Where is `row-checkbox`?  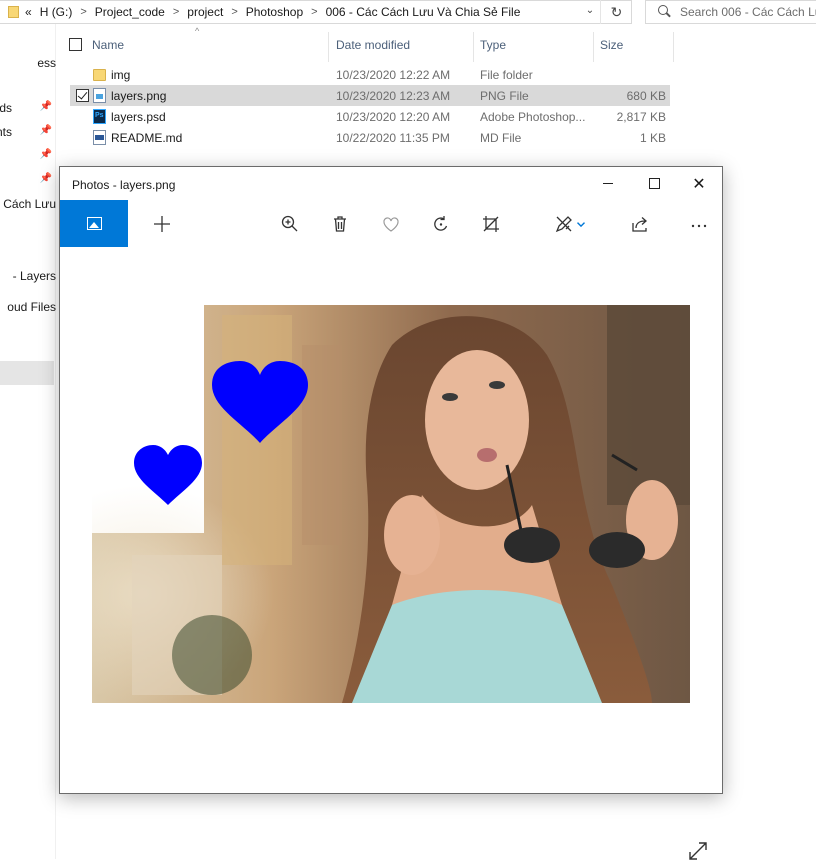 row-checkbox is located at coordinates (82, 95).